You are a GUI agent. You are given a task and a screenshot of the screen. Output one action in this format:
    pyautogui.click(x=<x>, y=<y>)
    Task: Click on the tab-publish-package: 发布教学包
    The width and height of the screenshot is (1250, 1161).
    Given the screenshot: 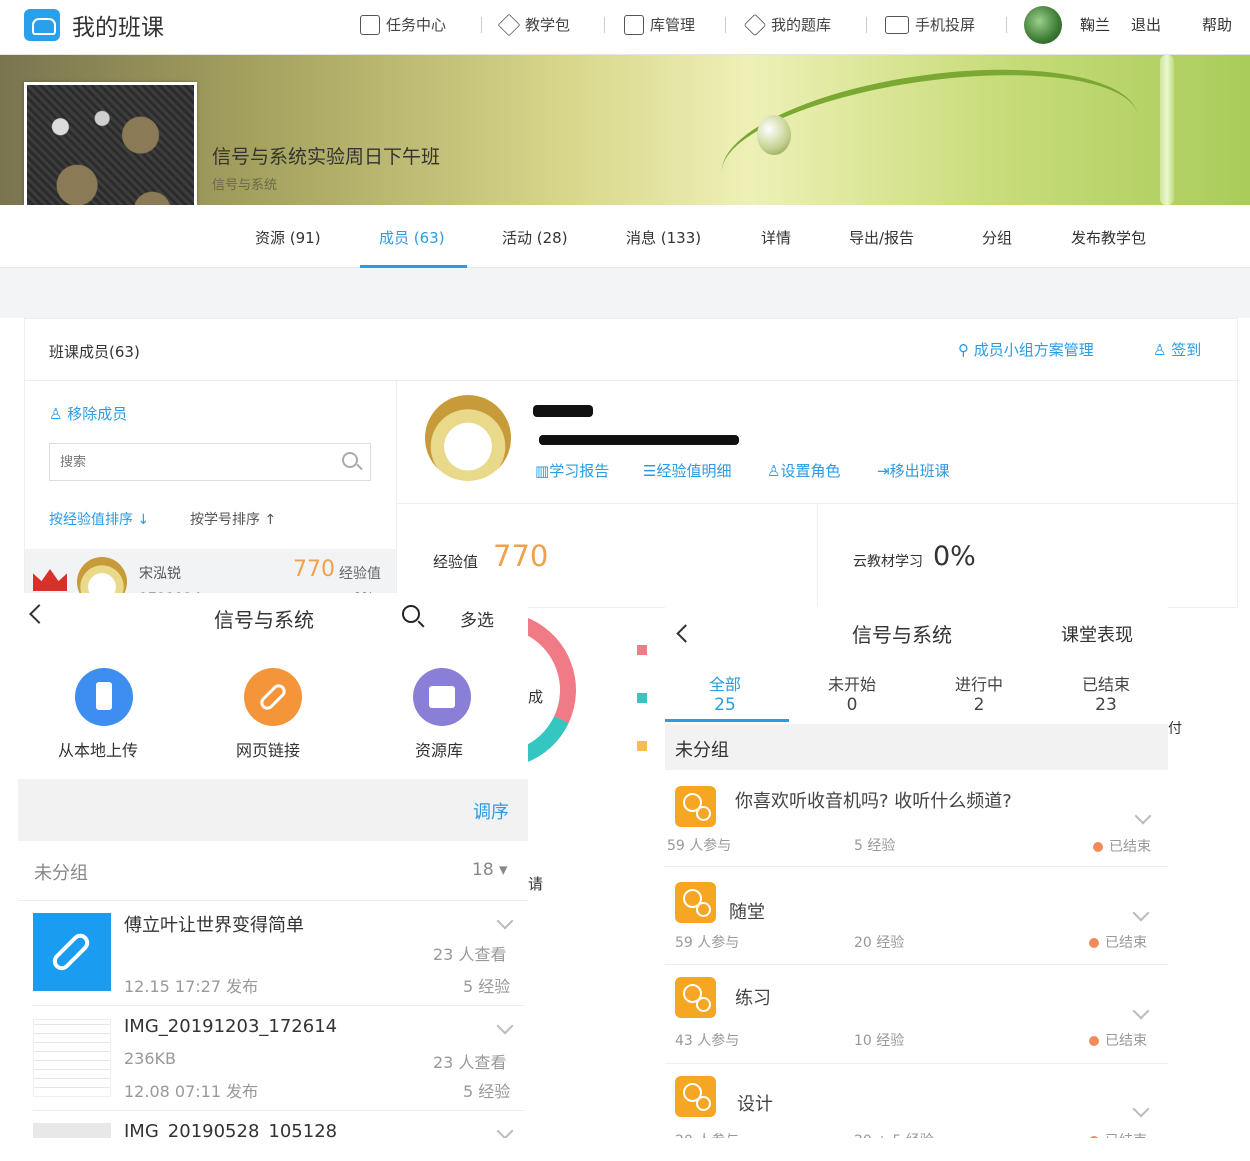 What is the action you would take?
    pyautogui.click(x=1108, y=237)
    